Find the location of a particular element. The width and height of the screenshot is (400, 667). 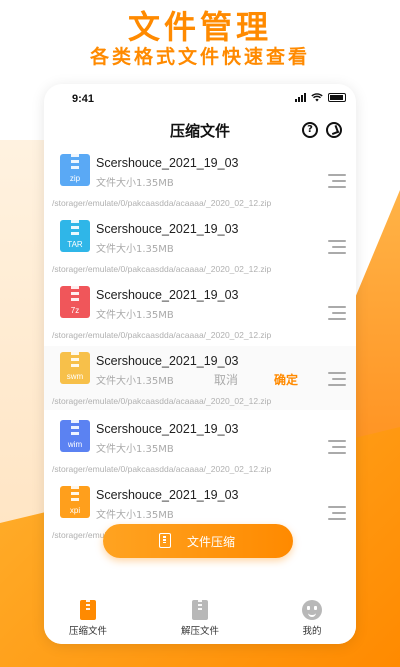

profile-icon is located at coordinates (312, 610).